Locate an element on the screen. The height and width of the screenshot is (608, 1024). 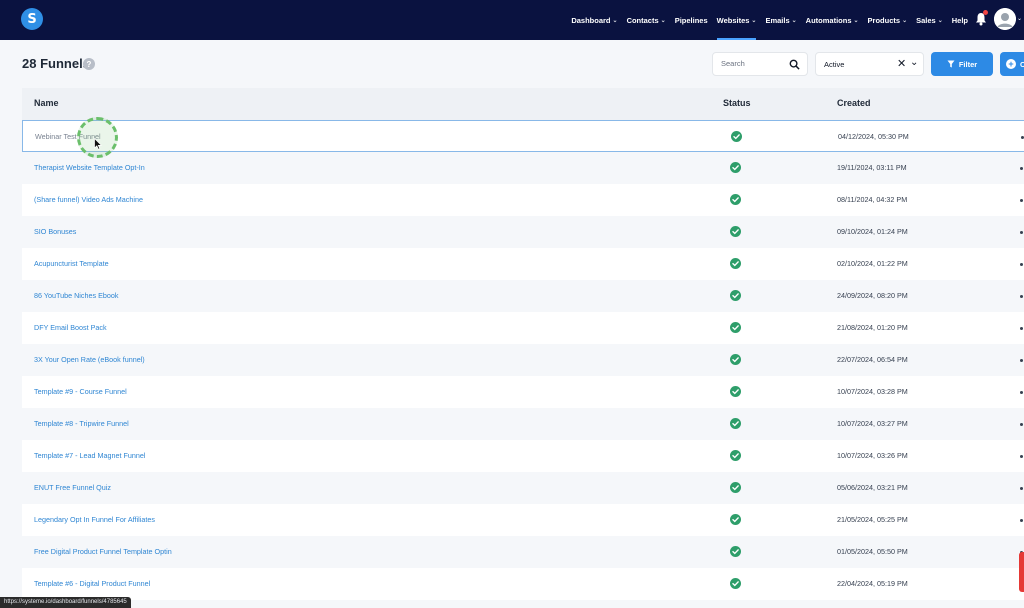
funnel-name-link: Template #9 - Course Funnel is located at coordinates (80, 391).